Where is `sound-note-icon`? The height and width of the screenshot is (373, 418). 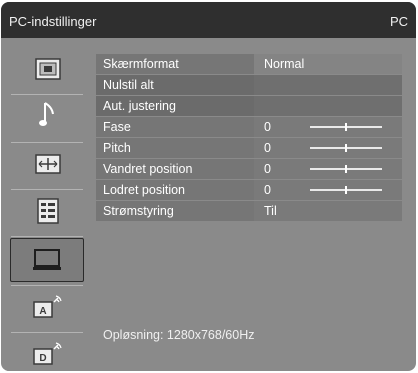
sound-note-icon is located at coordinates (46, 114).